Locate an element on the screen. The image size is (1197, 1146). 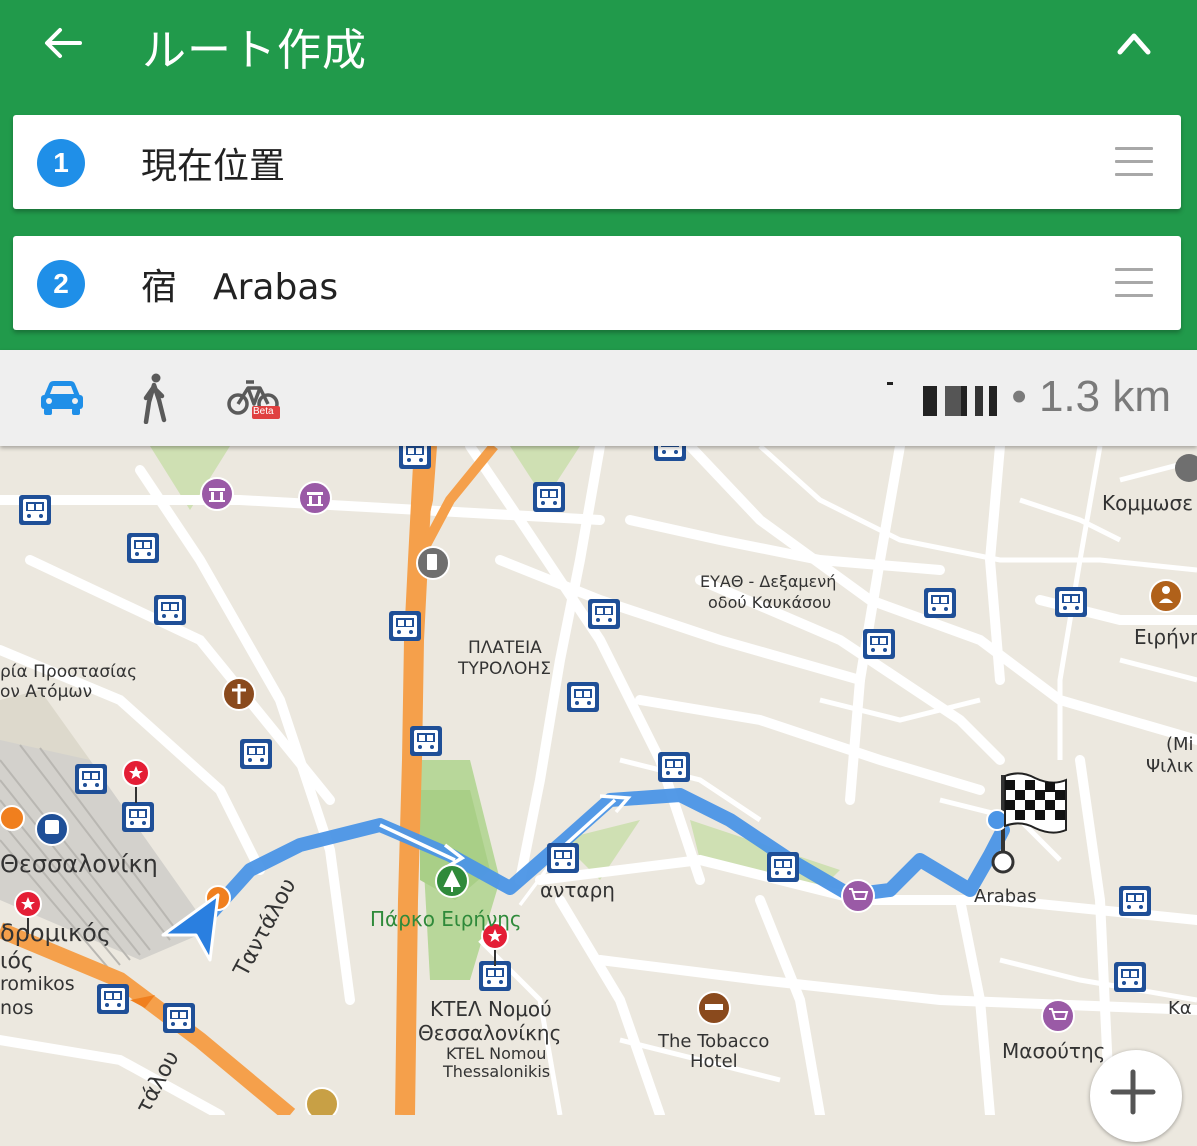
map-label: ΚΤΕΛ Νομού is located at coordinates (491, 1009).